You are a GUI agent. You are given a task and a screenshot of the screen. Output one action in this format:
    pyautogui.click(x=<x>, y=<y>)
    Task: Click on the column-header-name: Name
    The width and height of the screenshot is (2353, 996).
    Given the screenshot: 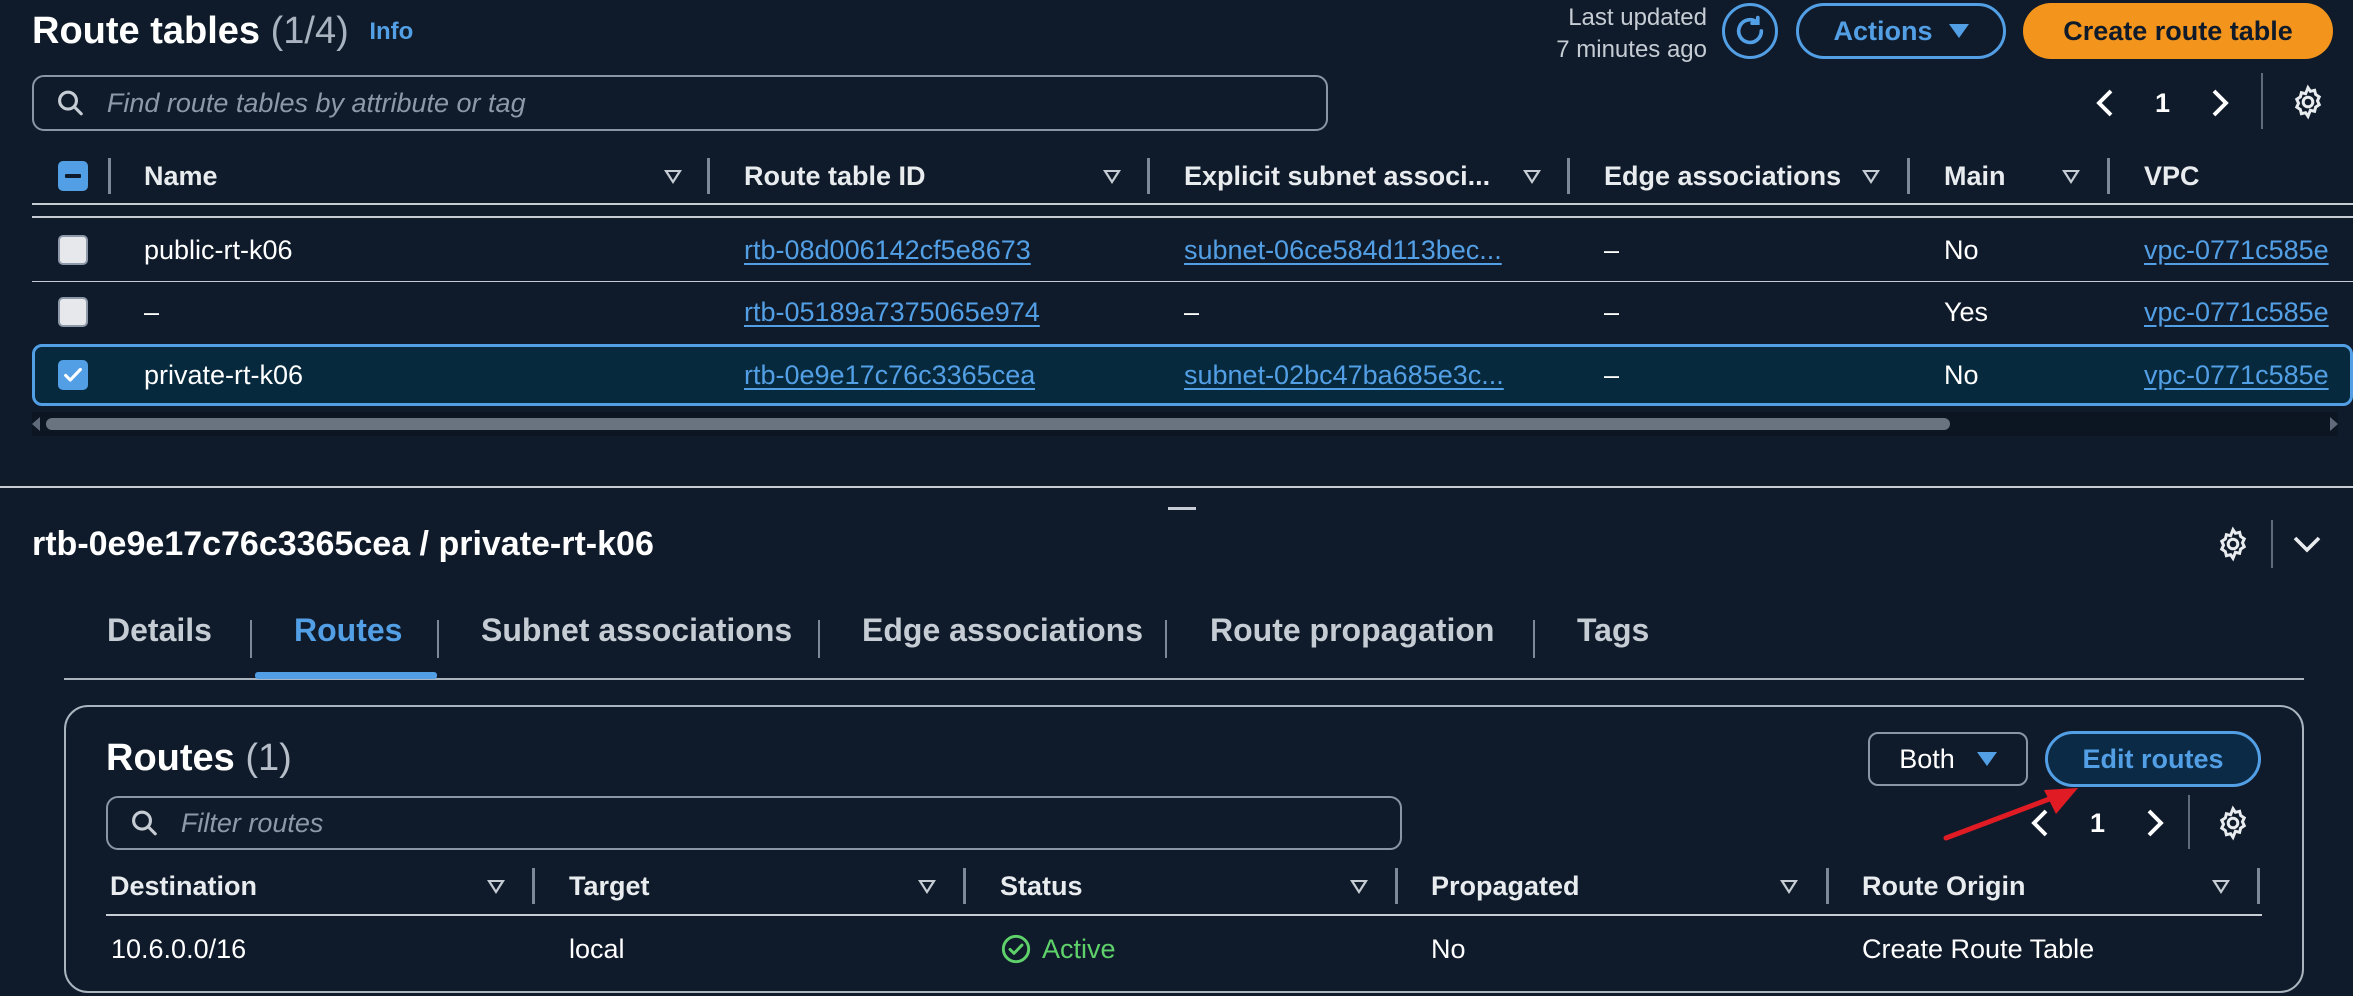 What is the action you would take?
    pyautogui.click(x=181, y=176)
    